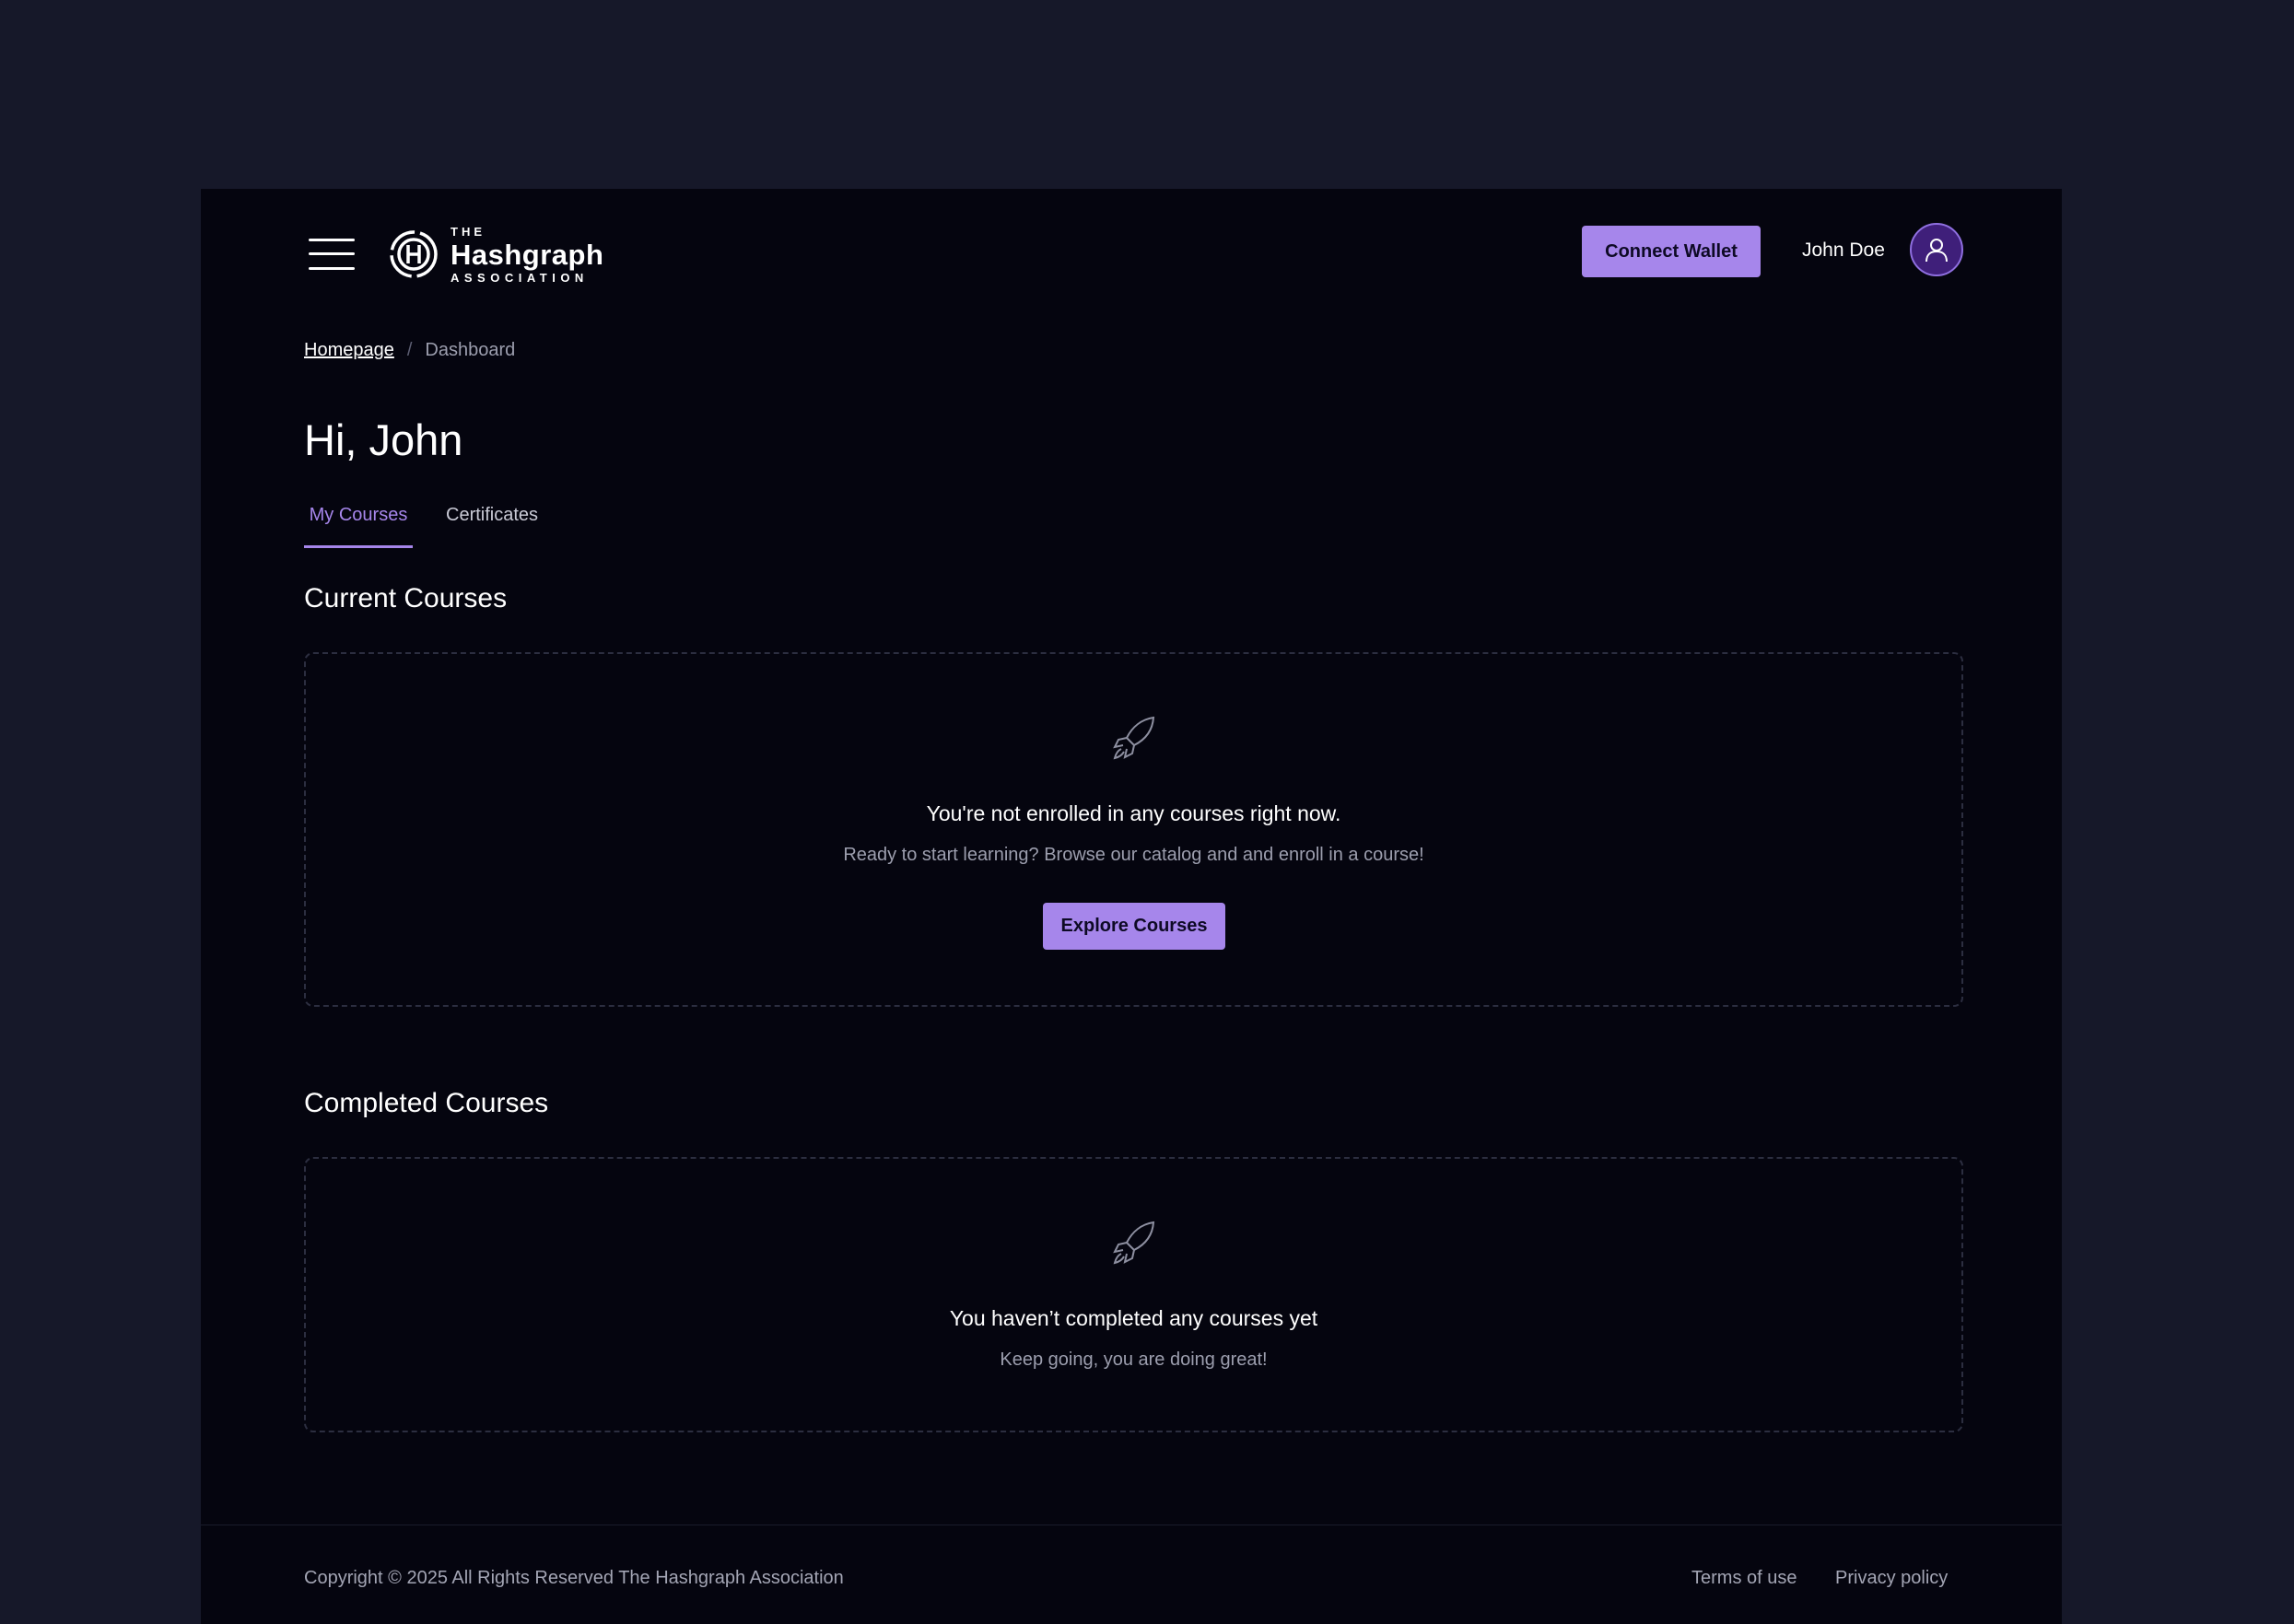 The image size is (2294, 1624). I want to click on user-icon, so click(1937, 251).